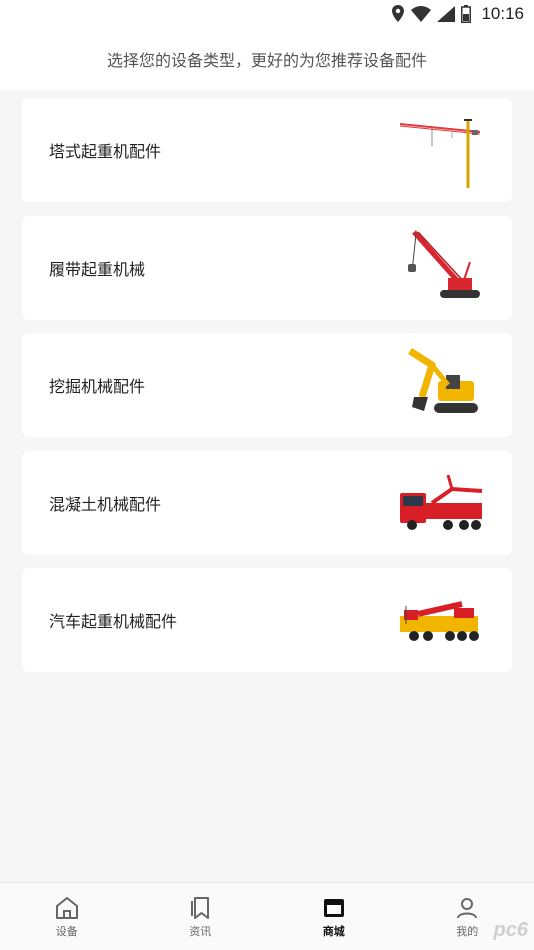 This screenshot has height=950, width=534. What do you see at coordinates (267, 14) in the screenshot?
I see `status-bar: 10:16` at bounding box center [267, 14].